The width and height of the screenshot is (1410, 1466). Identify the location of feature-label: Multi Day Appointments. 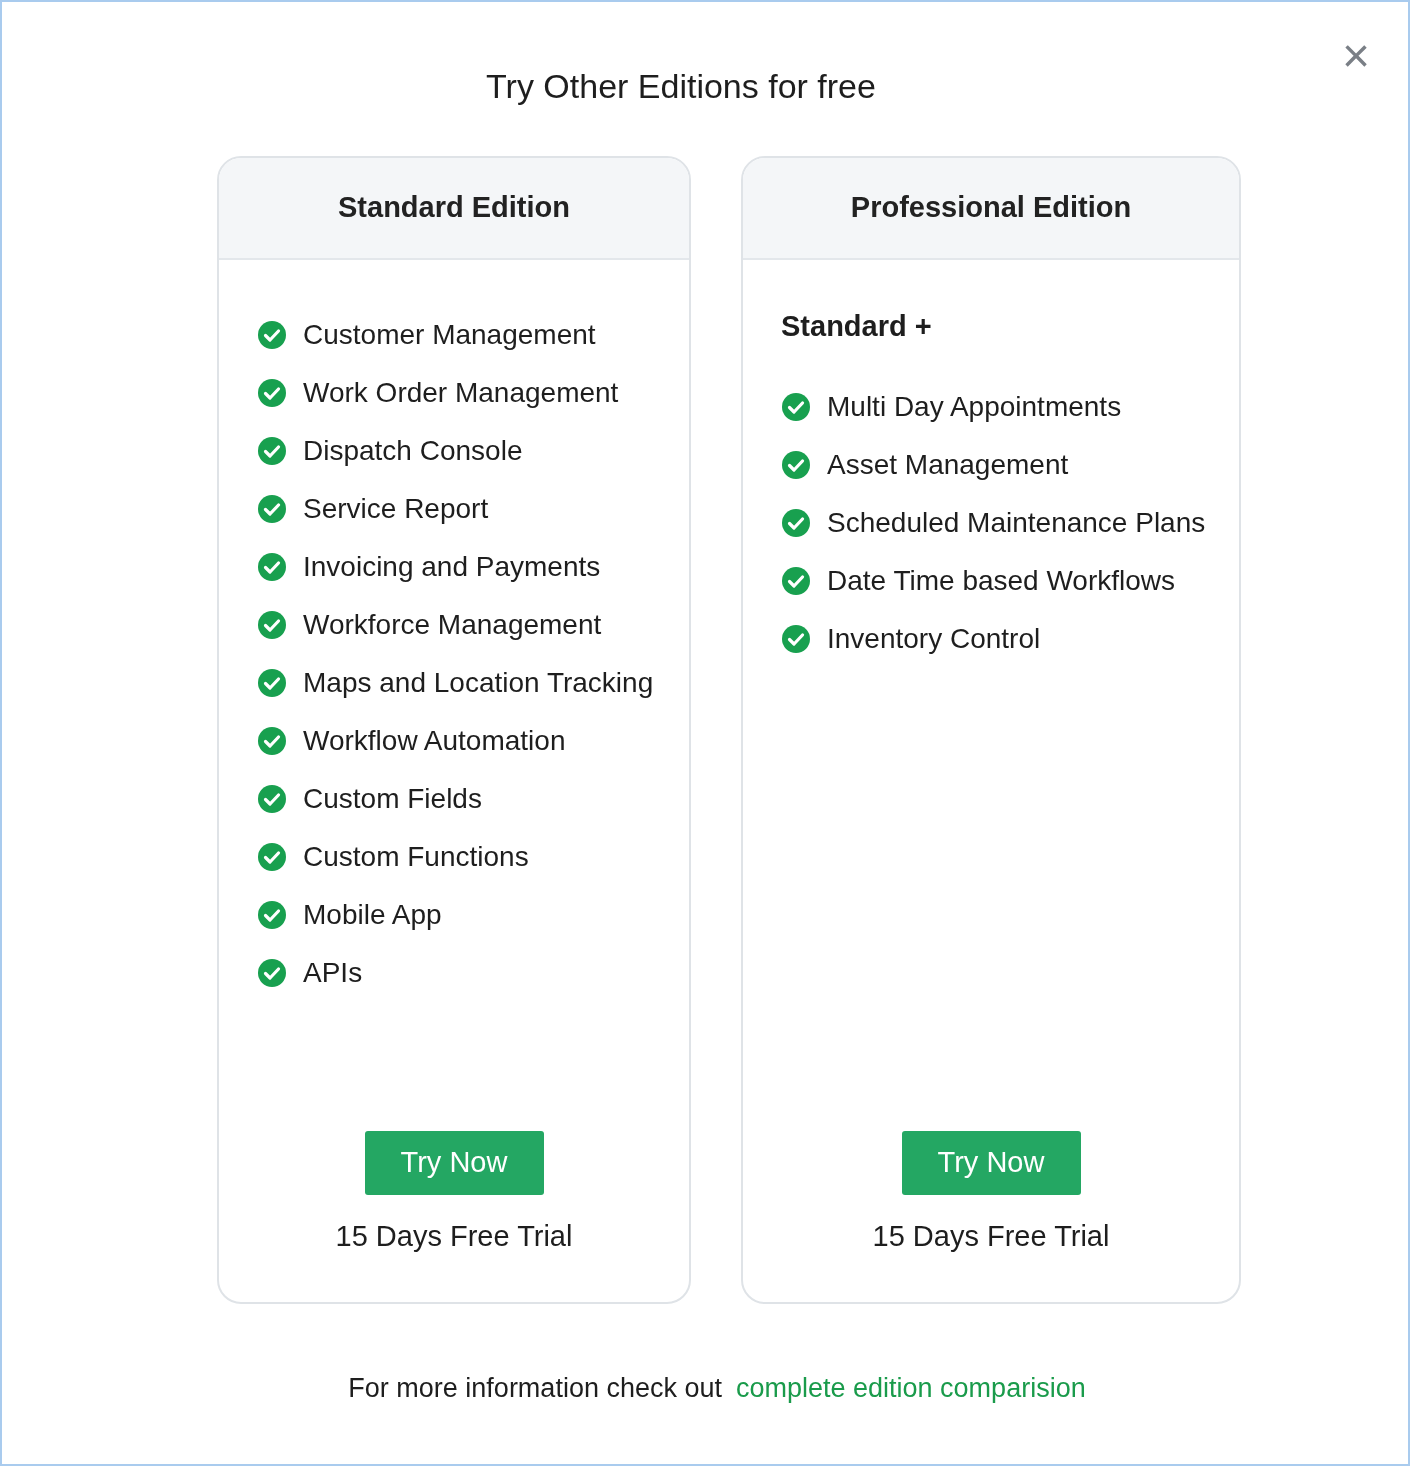
(974, 407).